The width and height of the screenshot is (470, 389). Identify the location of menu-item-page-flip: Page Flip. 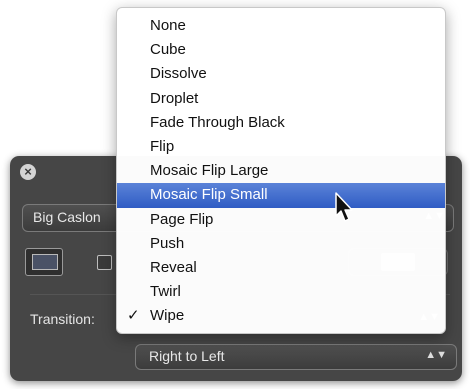
(281, 220).